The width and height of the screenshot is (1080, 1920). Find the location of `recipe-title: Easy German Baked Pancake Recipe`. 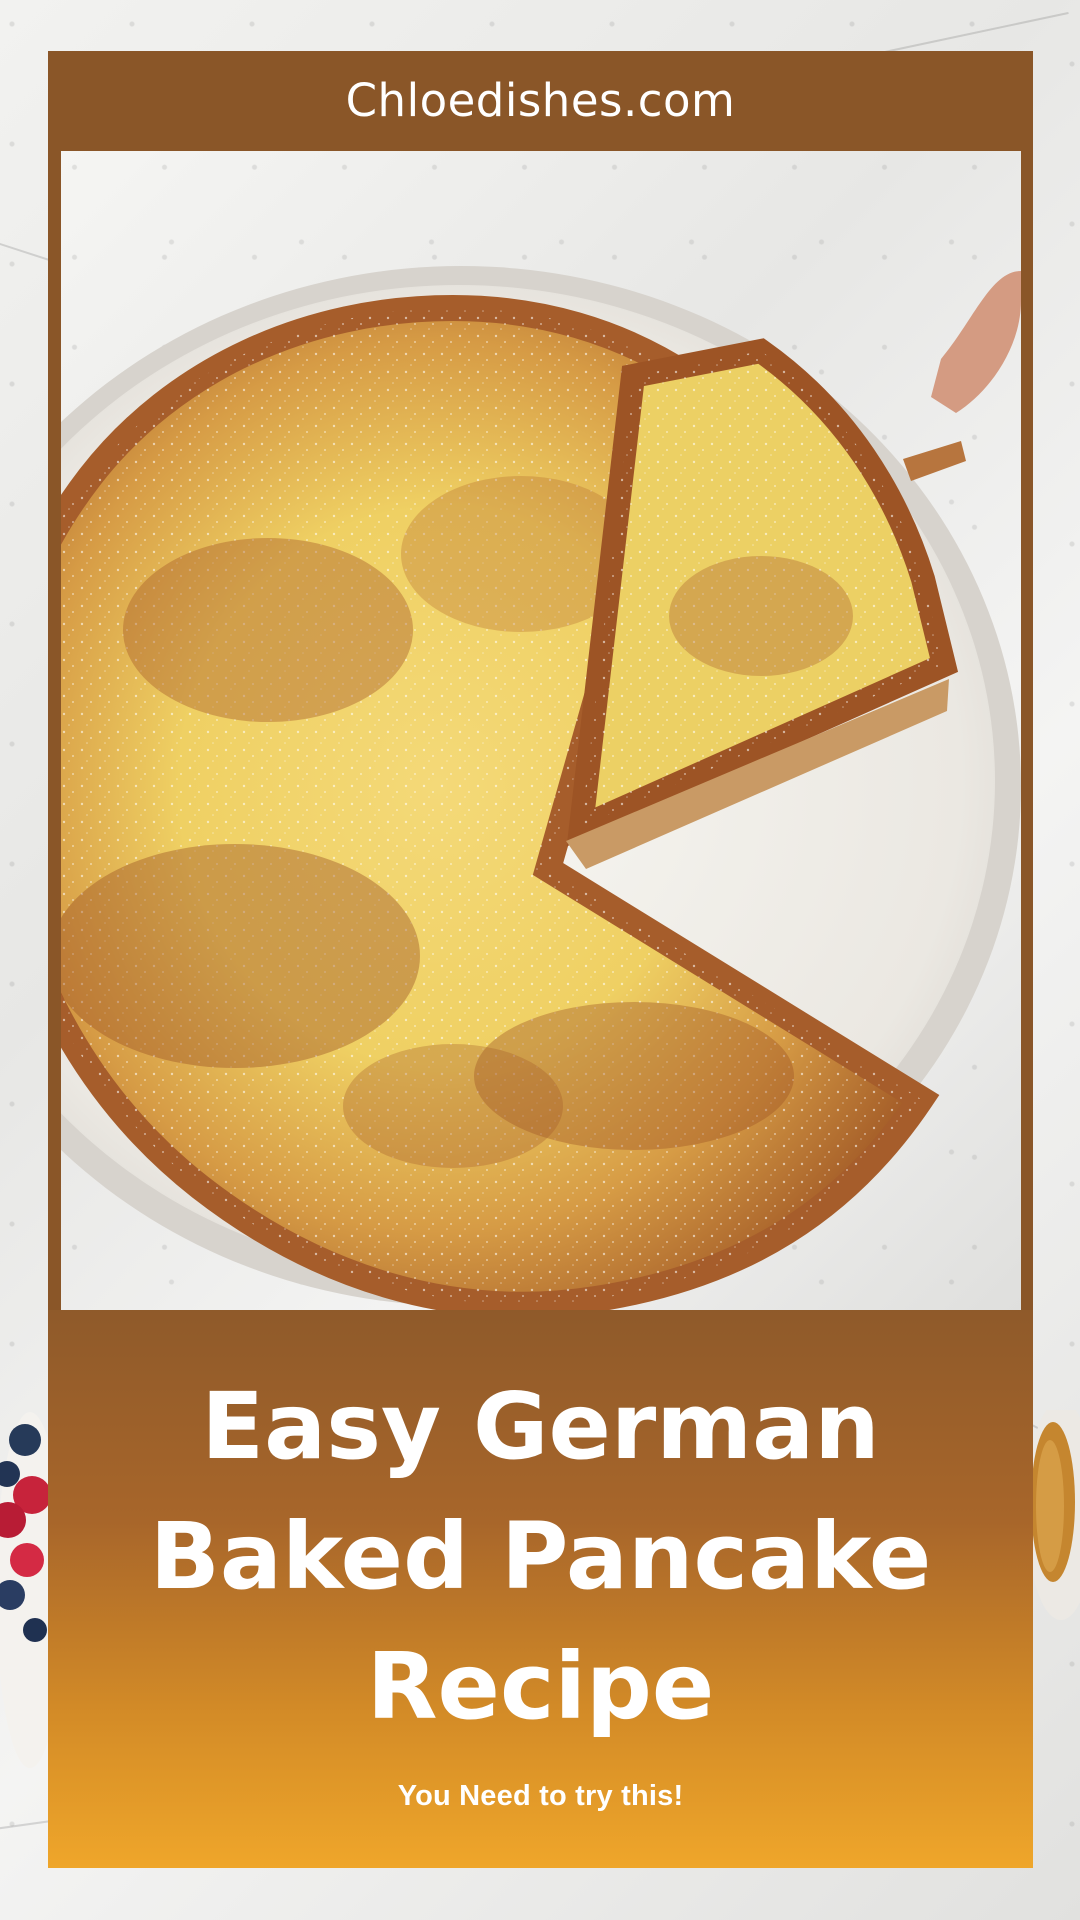

recipe-title: Easy German Baked Pancake Recipe is located at coordinates (540, 1556).